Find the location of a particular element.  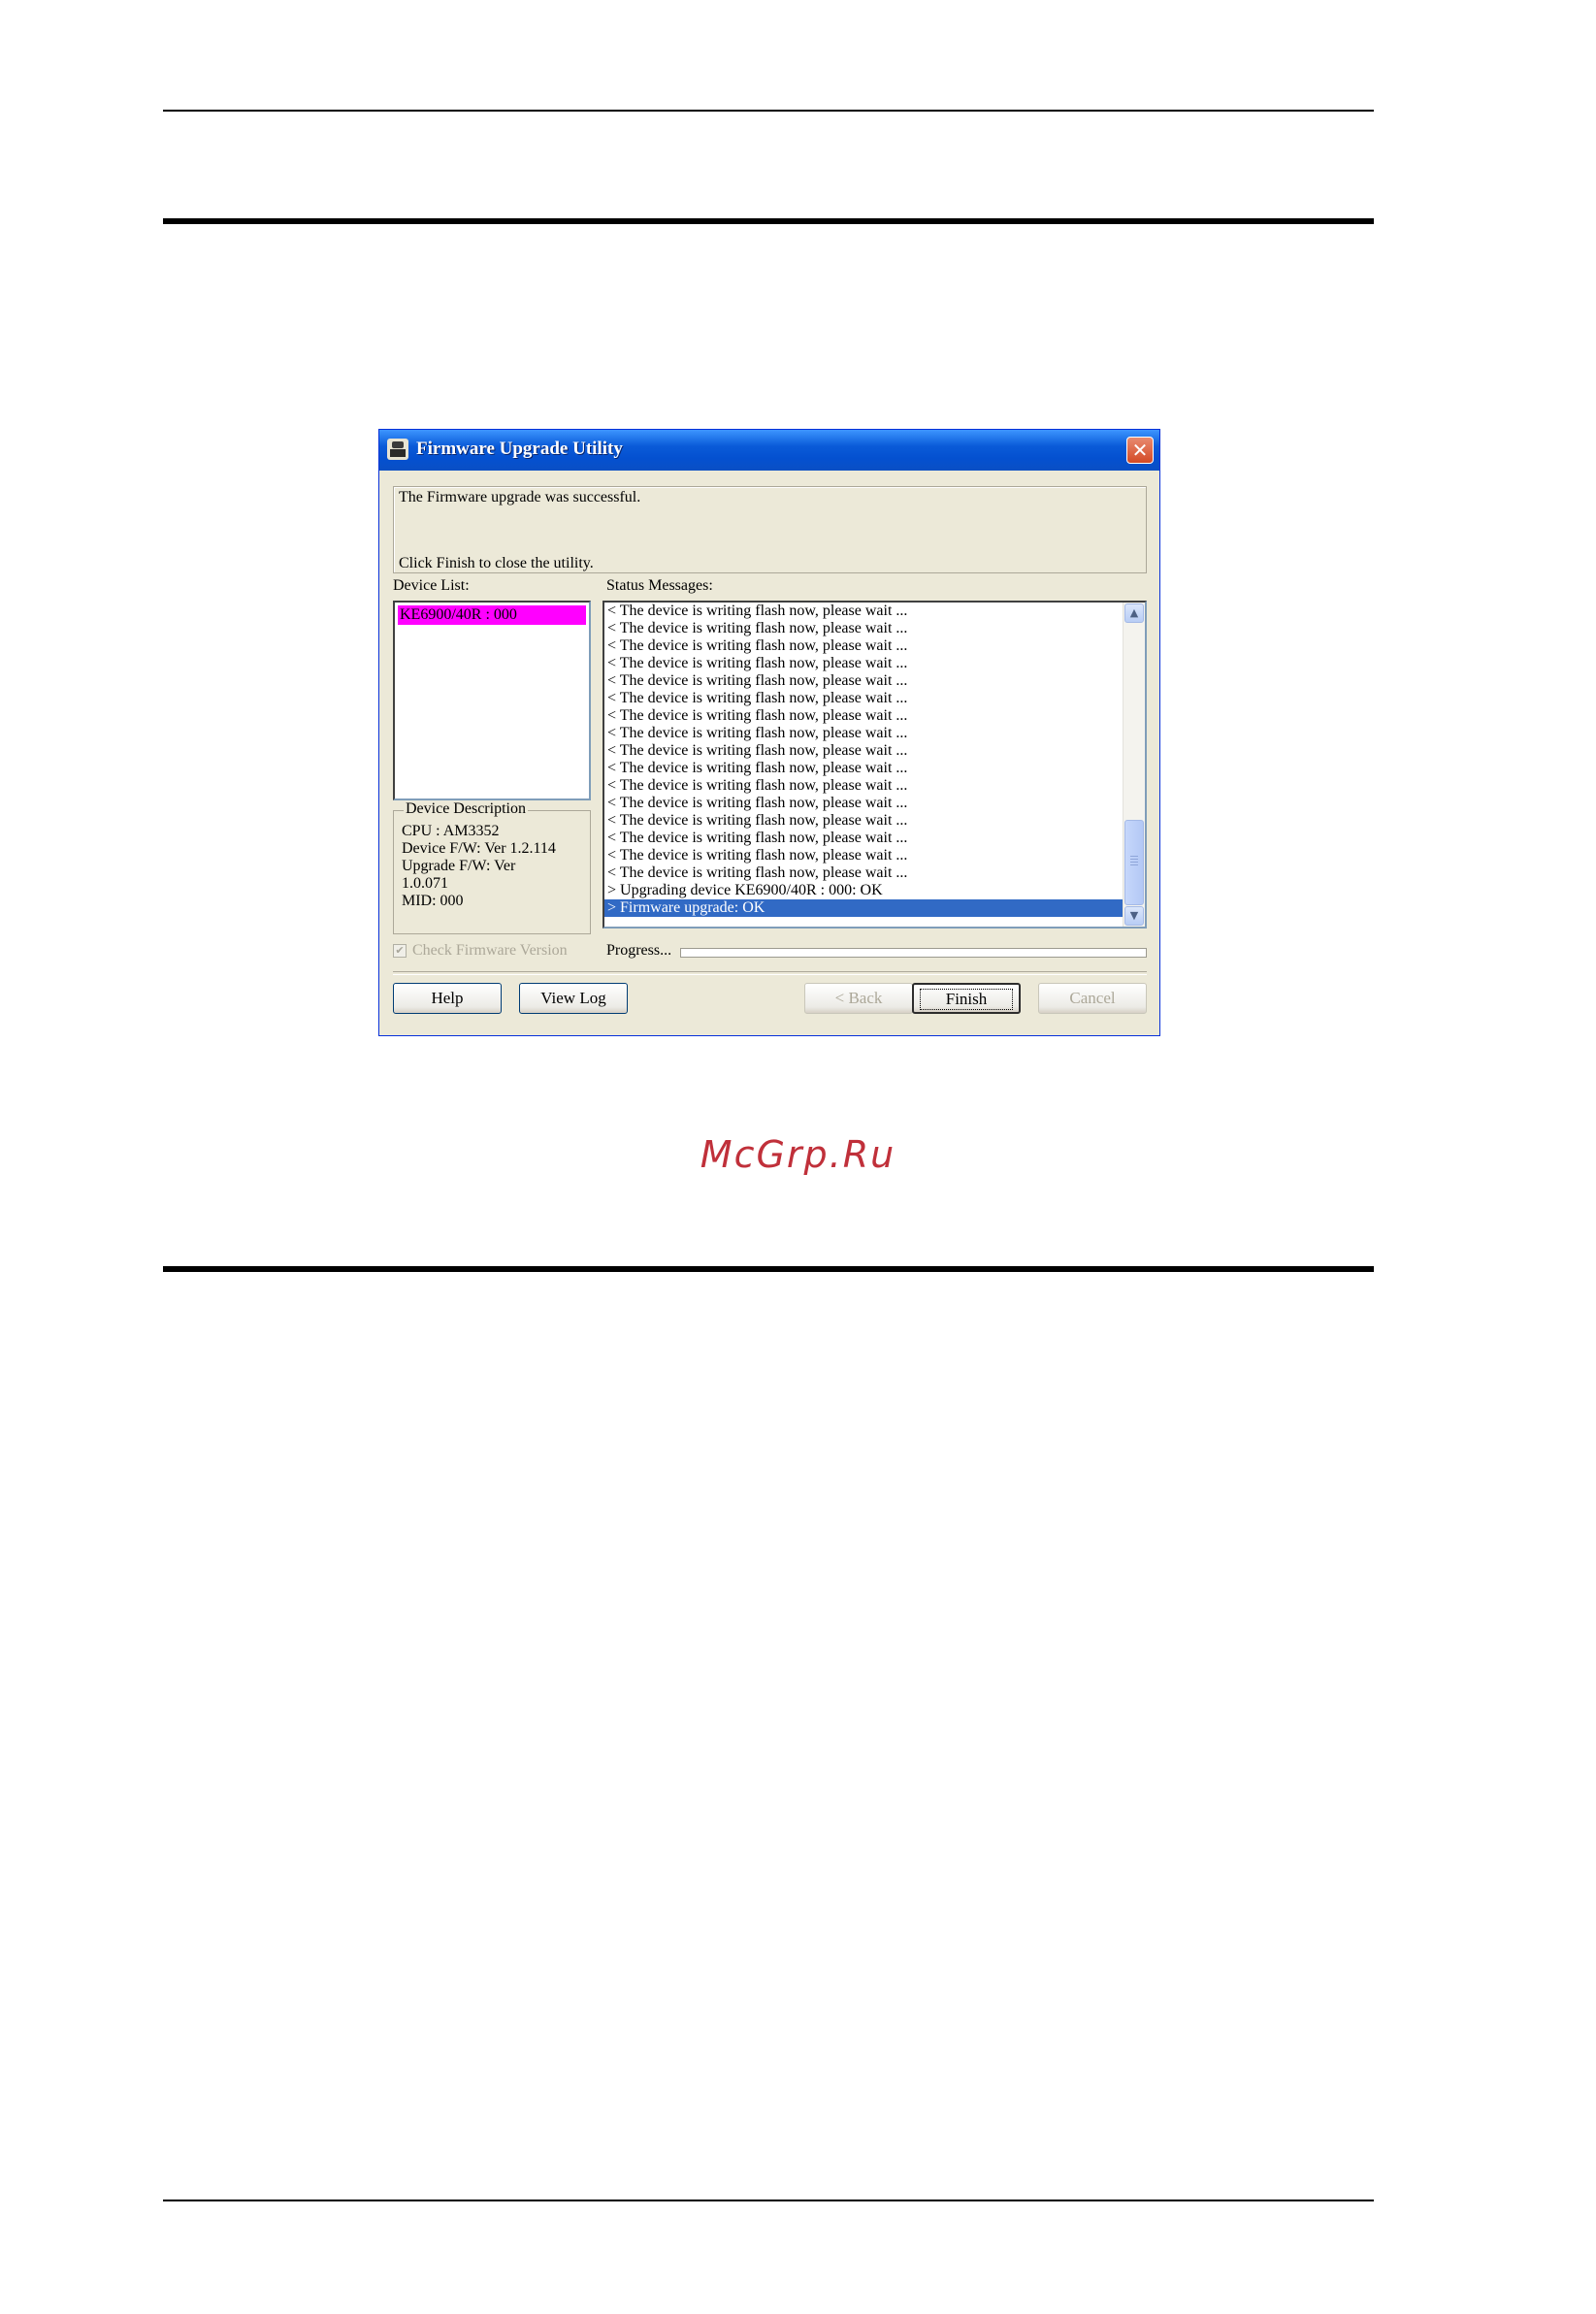

description-line: MID: 000 is located at coordinates (433, 901).